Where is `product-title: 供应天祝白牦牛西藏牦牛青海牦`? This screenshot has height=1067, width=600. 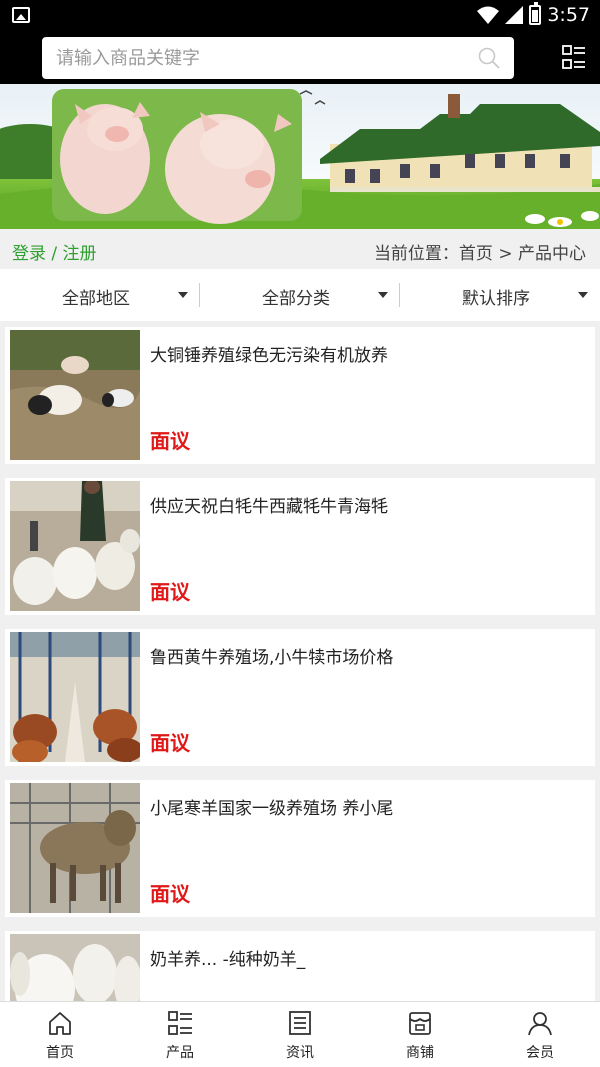
product-title: 供应天祝白牦牛西藏牦牛青海牦 is located at coordinates (269, 504).